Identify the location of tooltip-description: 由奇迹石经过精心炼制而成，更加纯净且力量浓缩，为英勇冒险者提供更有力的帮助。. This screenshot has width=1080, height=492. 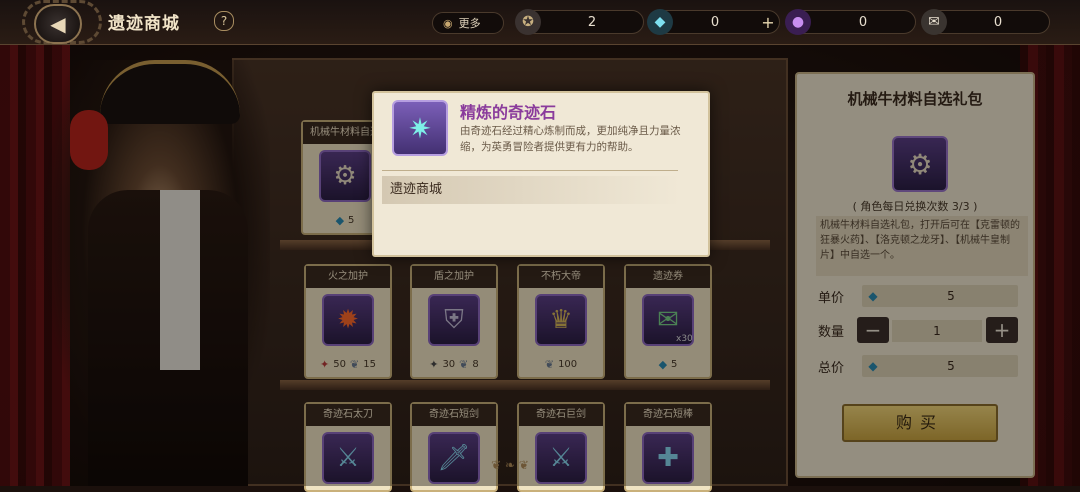
(570, 139).